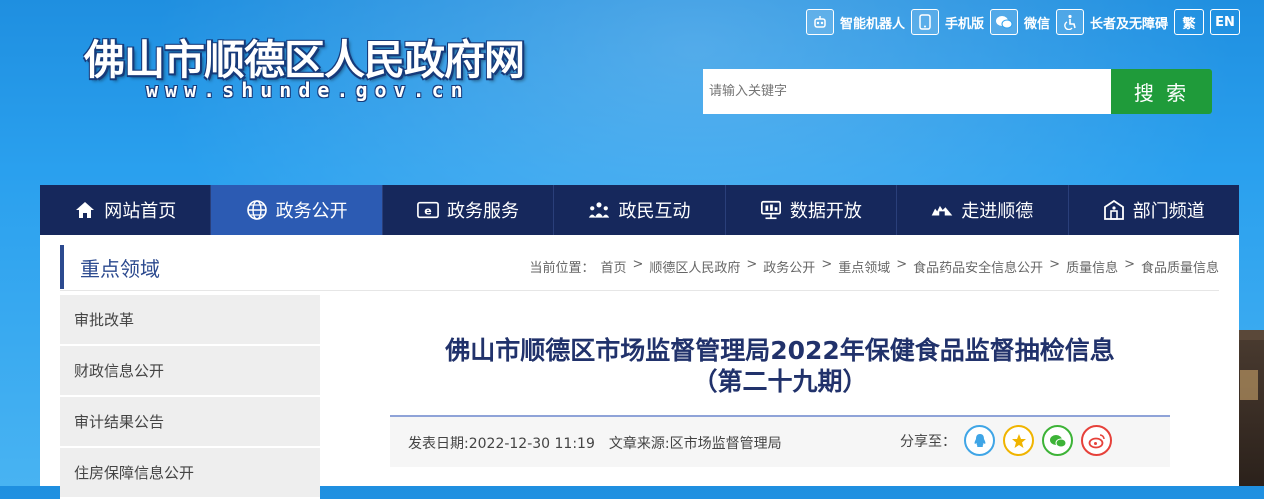  I want to click on header-divider, so click(639, 290).